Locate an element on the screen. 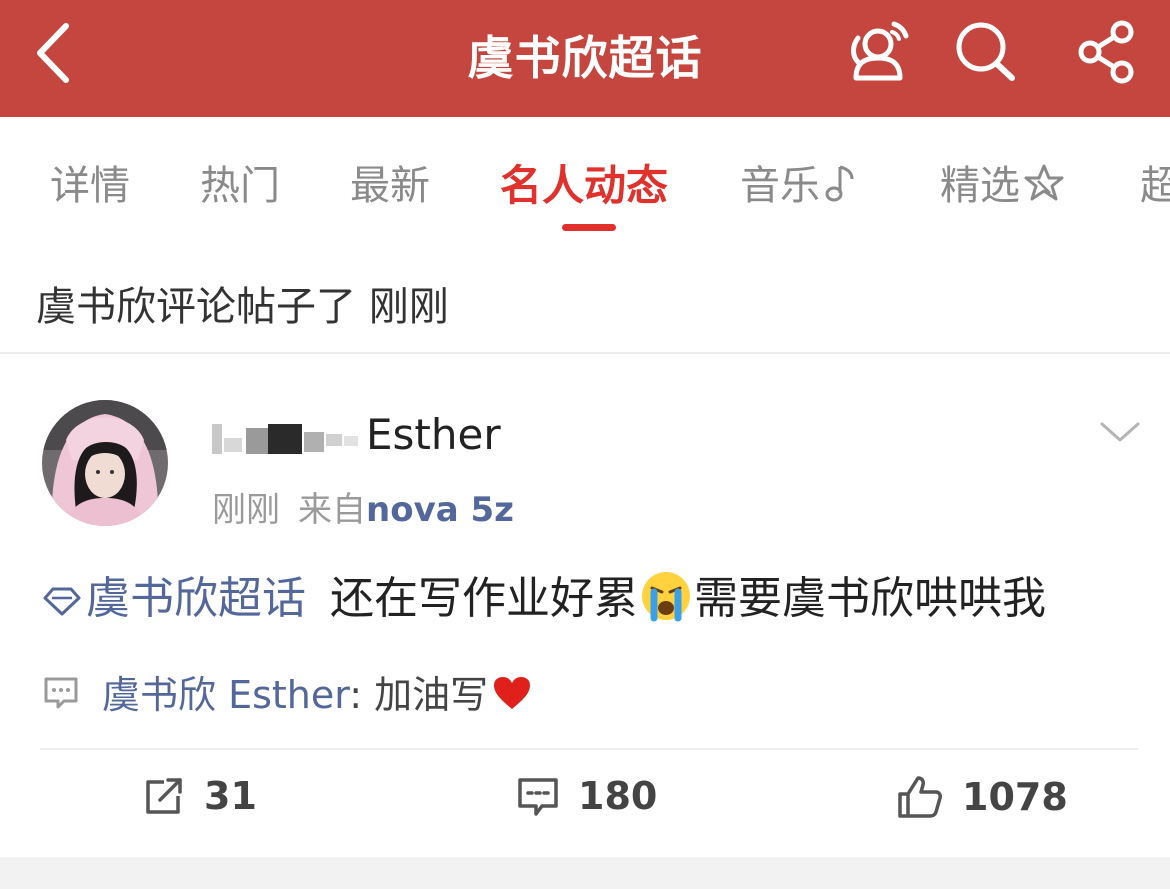  tab-bar: 详情 热门 最新 名人动态 音乐 精选 超 is located at coordinates (585, 179).